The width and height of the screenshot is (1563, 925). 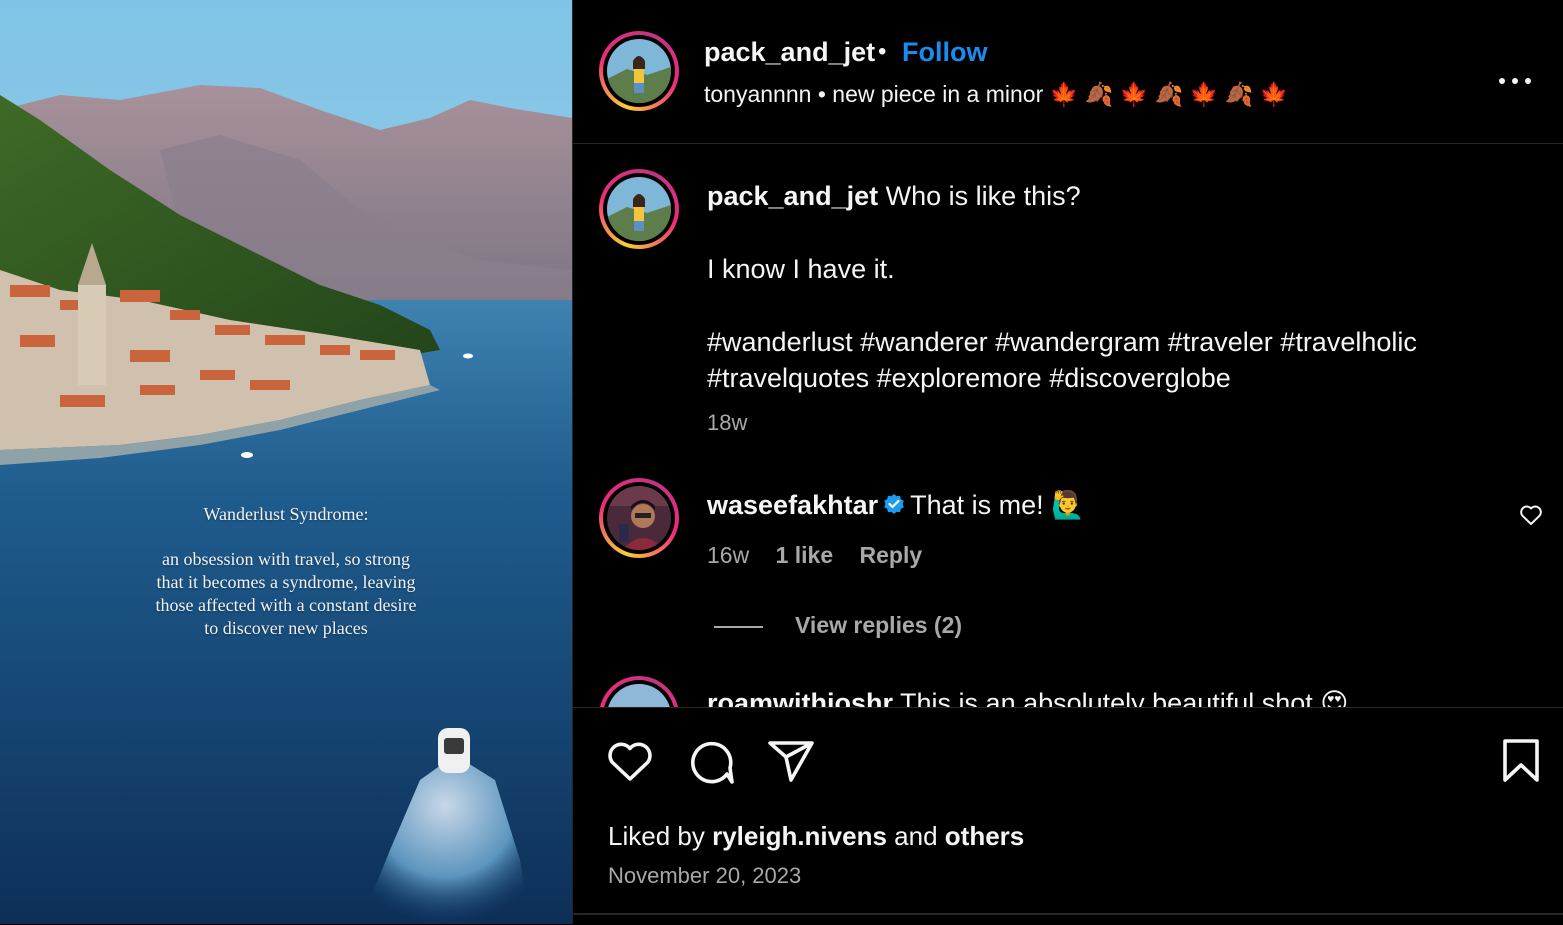 What do you see at coordinates (916, 836) in the screenshot?
I see `liked-by-and: and` at bounding box center [916, 836].